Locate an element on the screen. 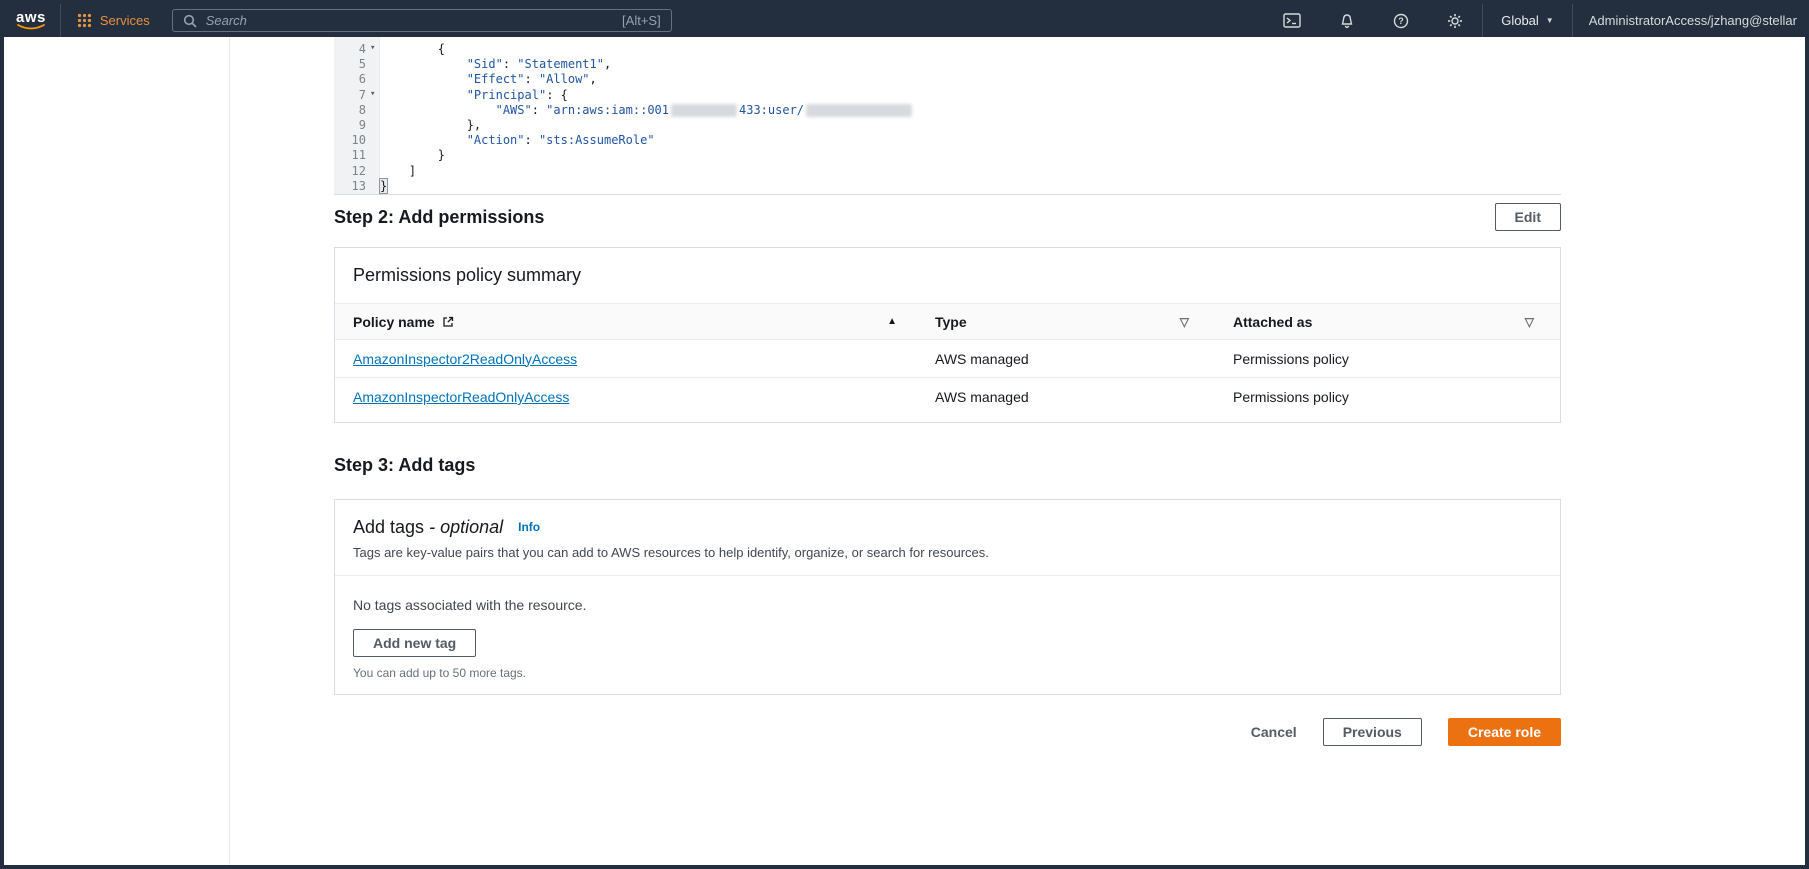 The width and height of the screenshot is (1809, 869). add-new-tag-button: Add new tag is located at coordinates (415, 643).